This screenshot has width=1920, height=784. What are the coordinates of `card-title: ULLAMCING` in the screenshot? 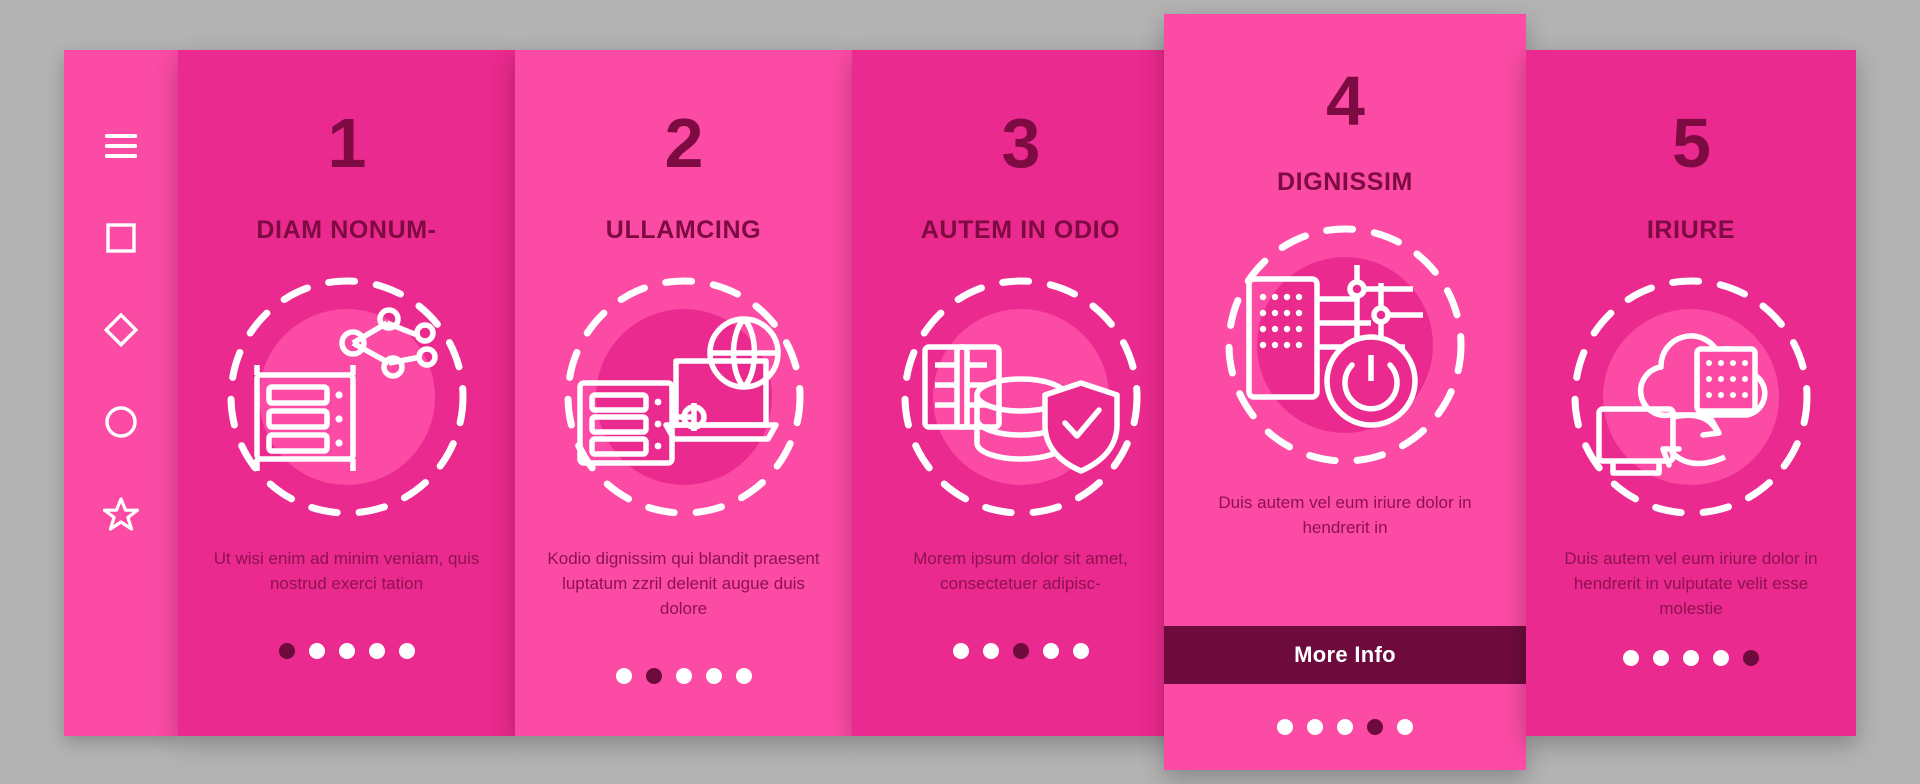 It's located at (683, 230).